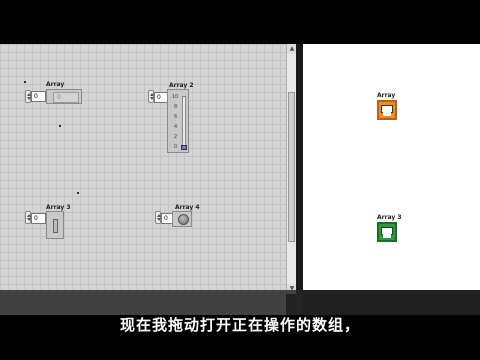 The image size is (480, 360). What do you see at coordinates (239, 325) in the screenshot?
I see `video-subtitle: 现在我拖动打开正在操作的数组，` at bounding box center [239, 325].